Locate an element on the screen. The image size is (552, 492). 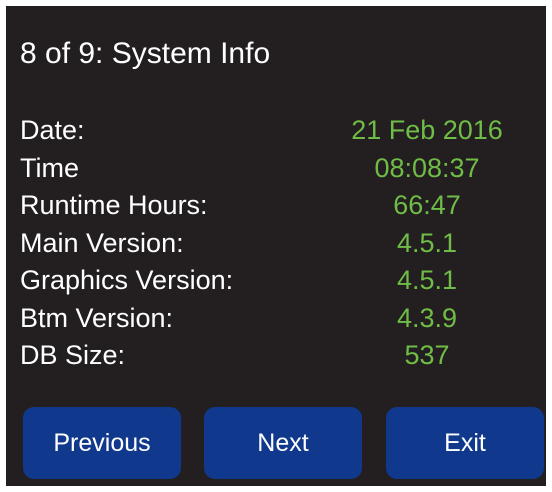
date-value: 21 Feb 2016 is located at coordinates (427, 130).